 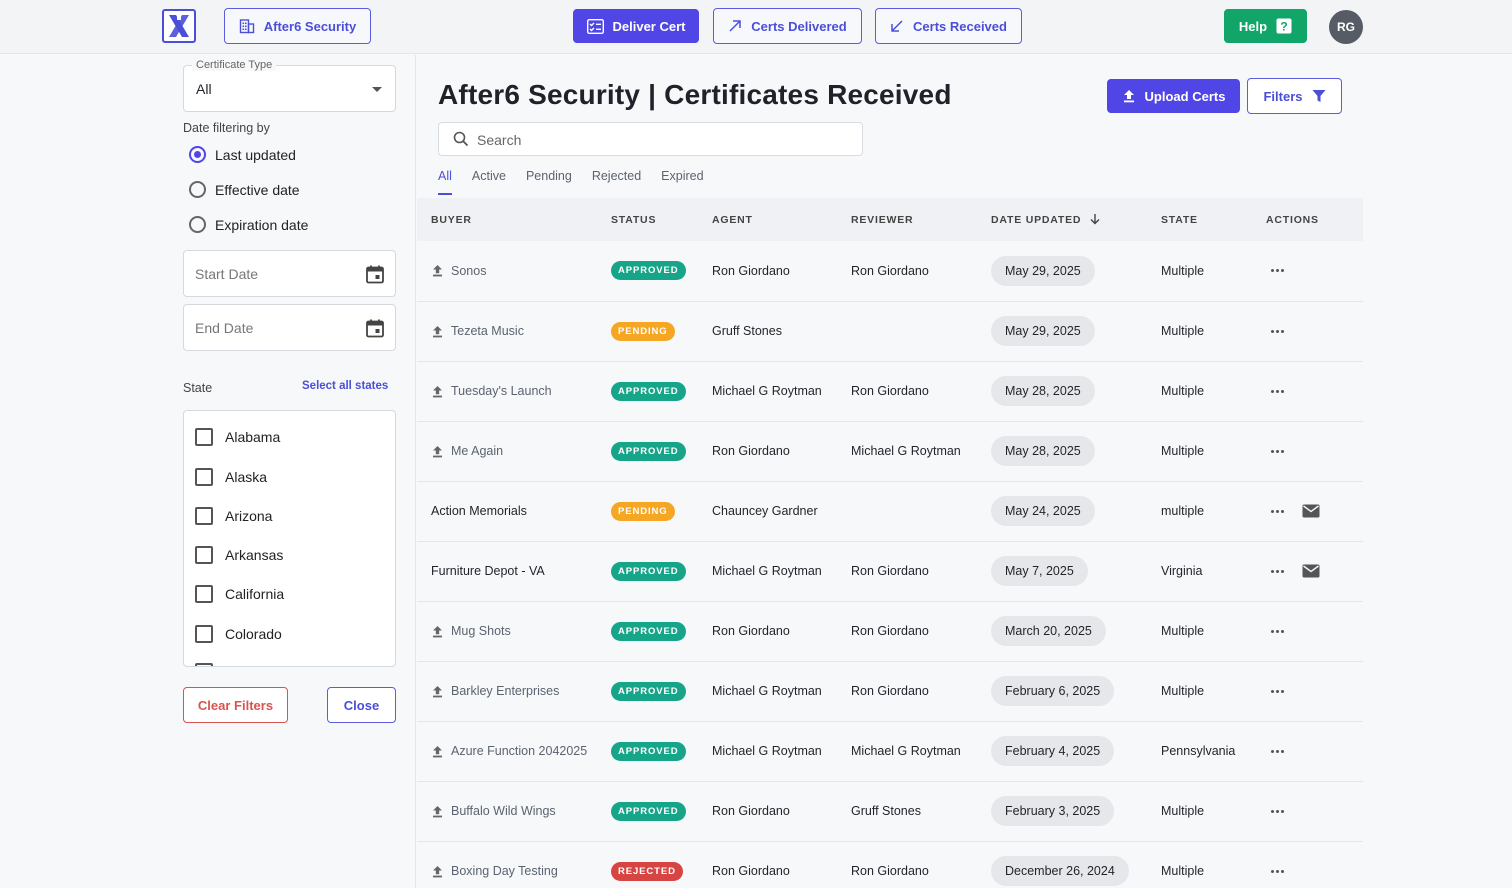 I want to click on col-reviewer: REVIEWER, so click(x=921, y=219).